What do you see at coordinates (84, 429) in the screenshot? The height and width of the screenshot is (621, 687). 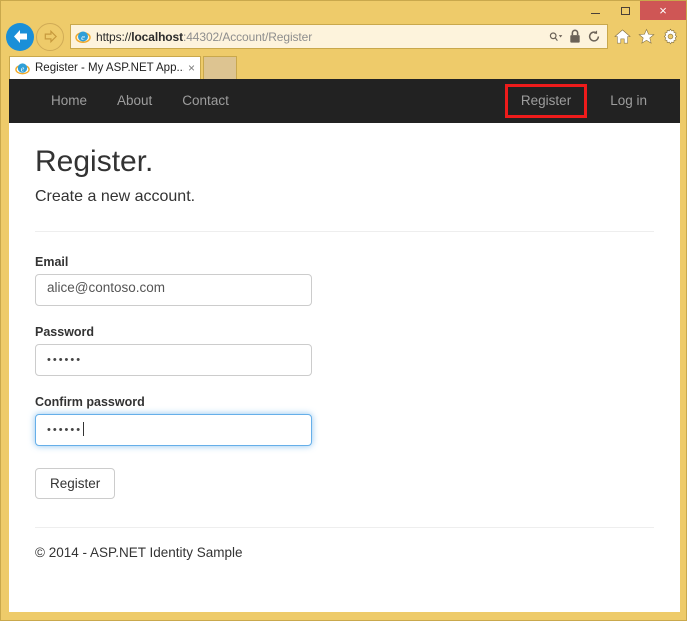 I see `text-cursor` at bounding box center [84, 429].